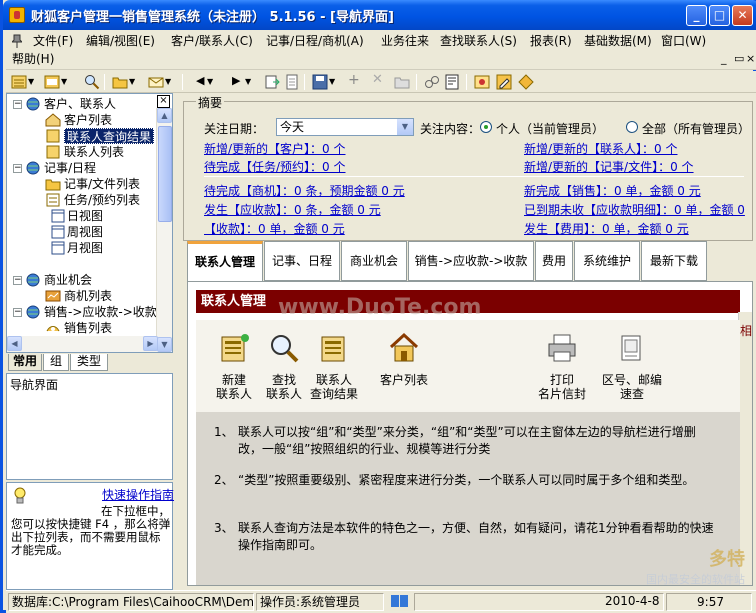 The image size is (756, 613). Describe the element at coordinates (88, 120) in the screenshot. I see `tree-item-client-list: 客户列表` at that location.